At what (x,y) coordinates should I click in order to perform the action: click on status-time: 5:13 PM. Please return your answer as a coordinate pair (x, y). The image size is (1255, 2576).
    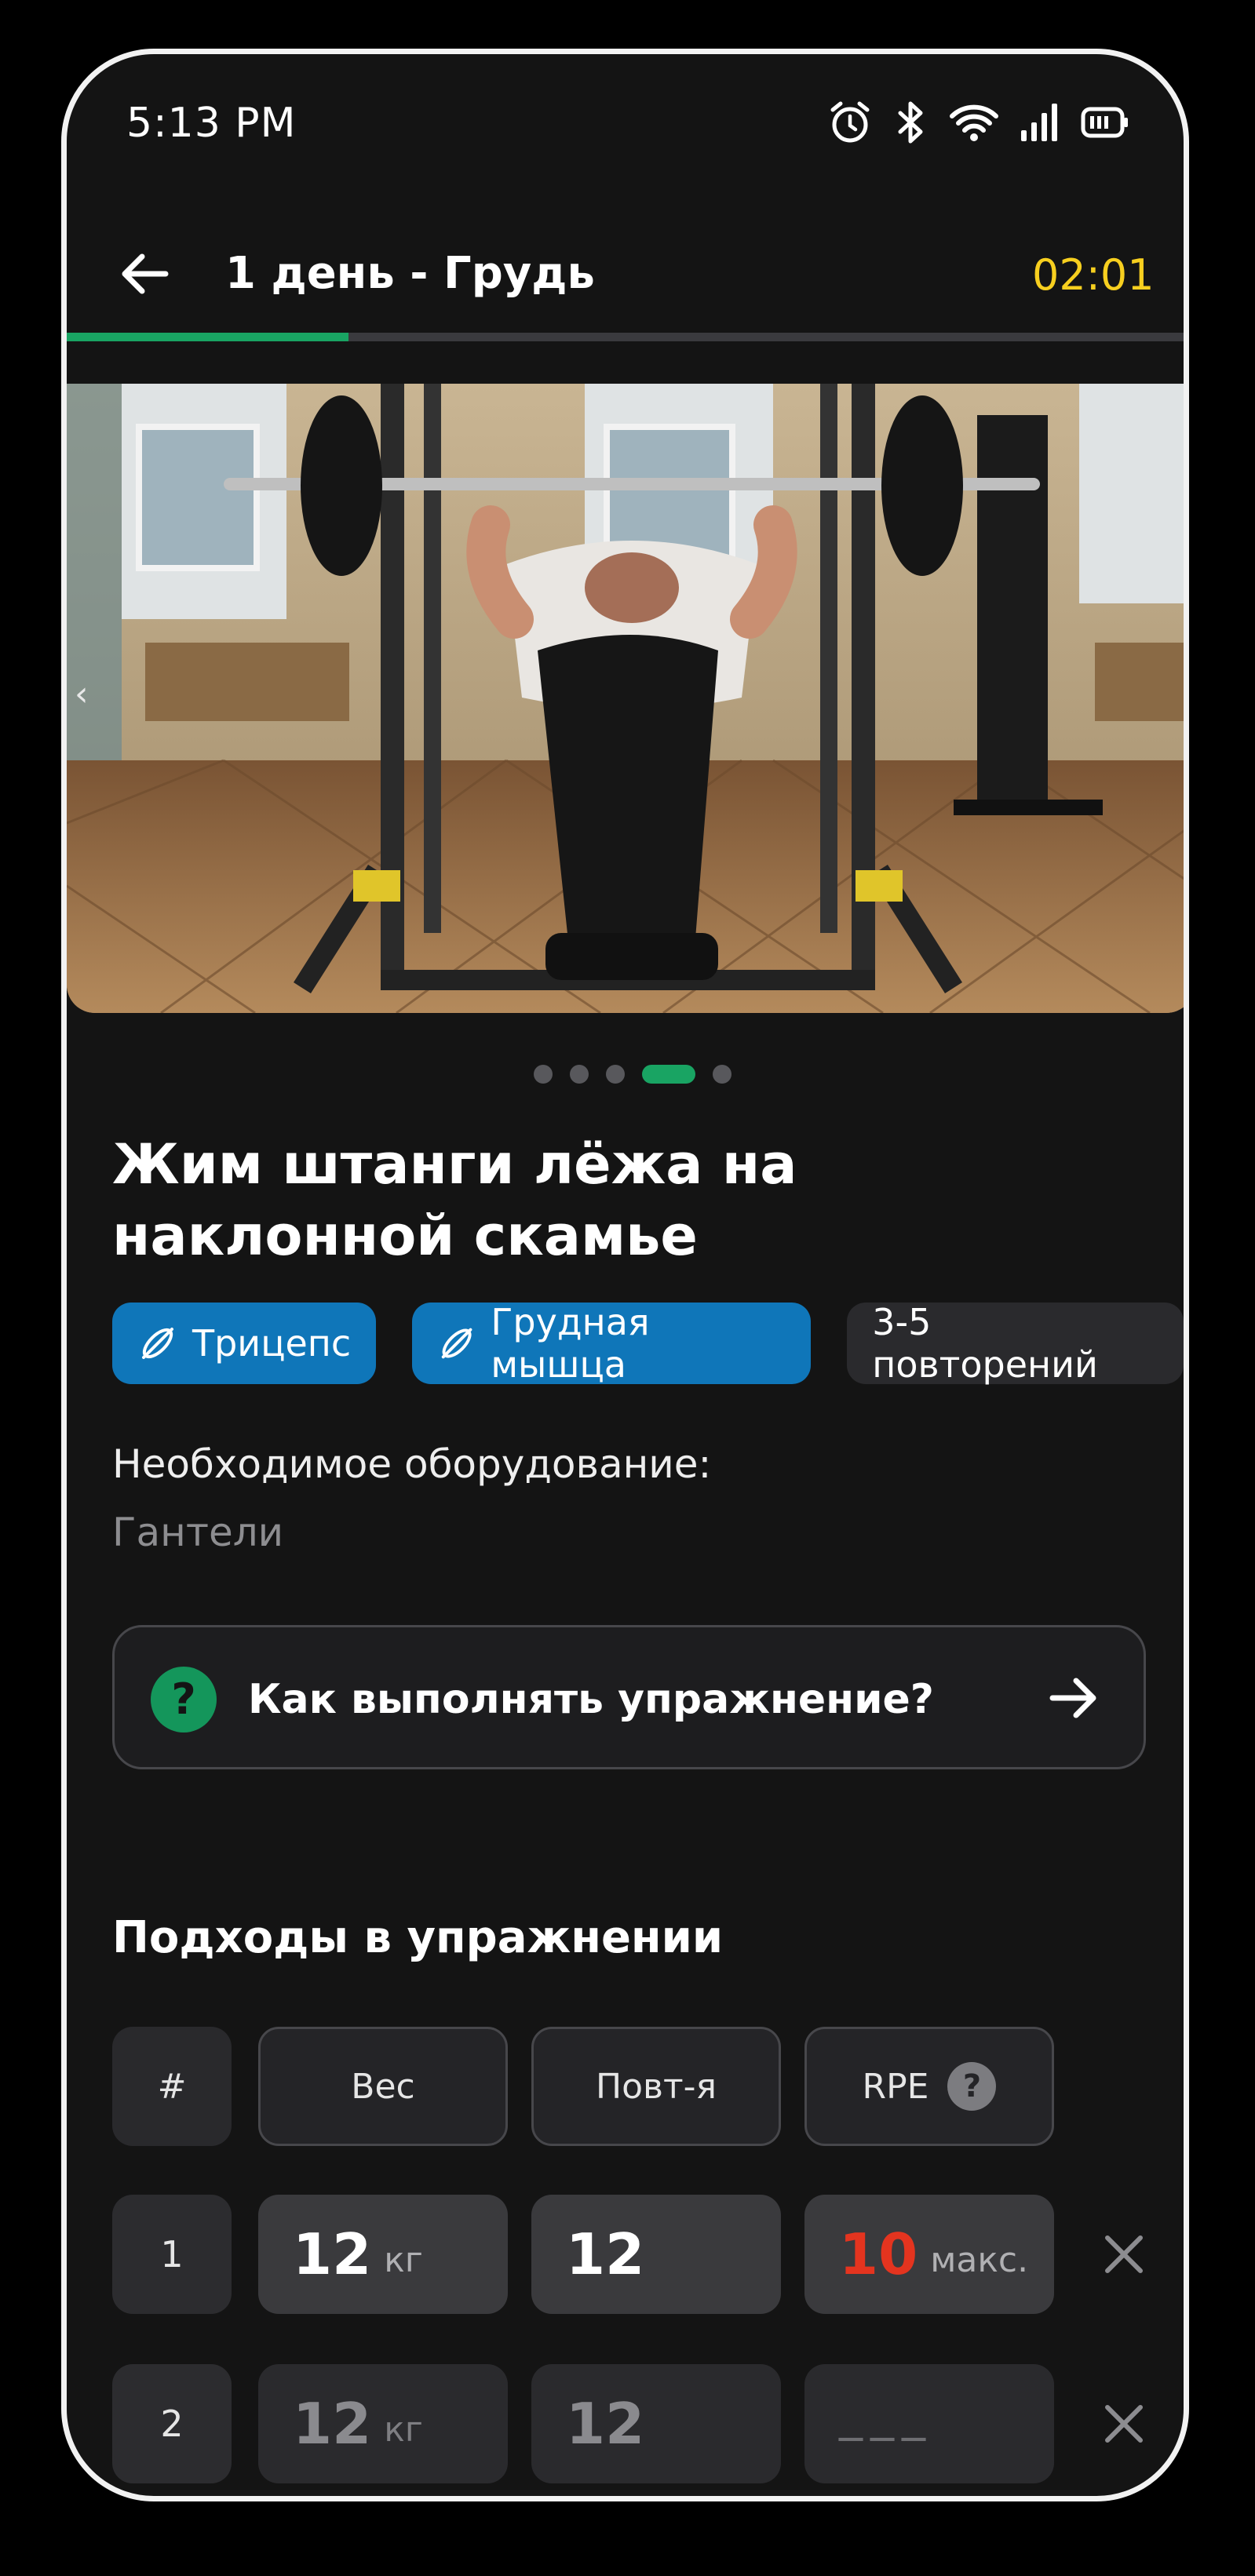
    Looking at the image, I should click on (211, 123).